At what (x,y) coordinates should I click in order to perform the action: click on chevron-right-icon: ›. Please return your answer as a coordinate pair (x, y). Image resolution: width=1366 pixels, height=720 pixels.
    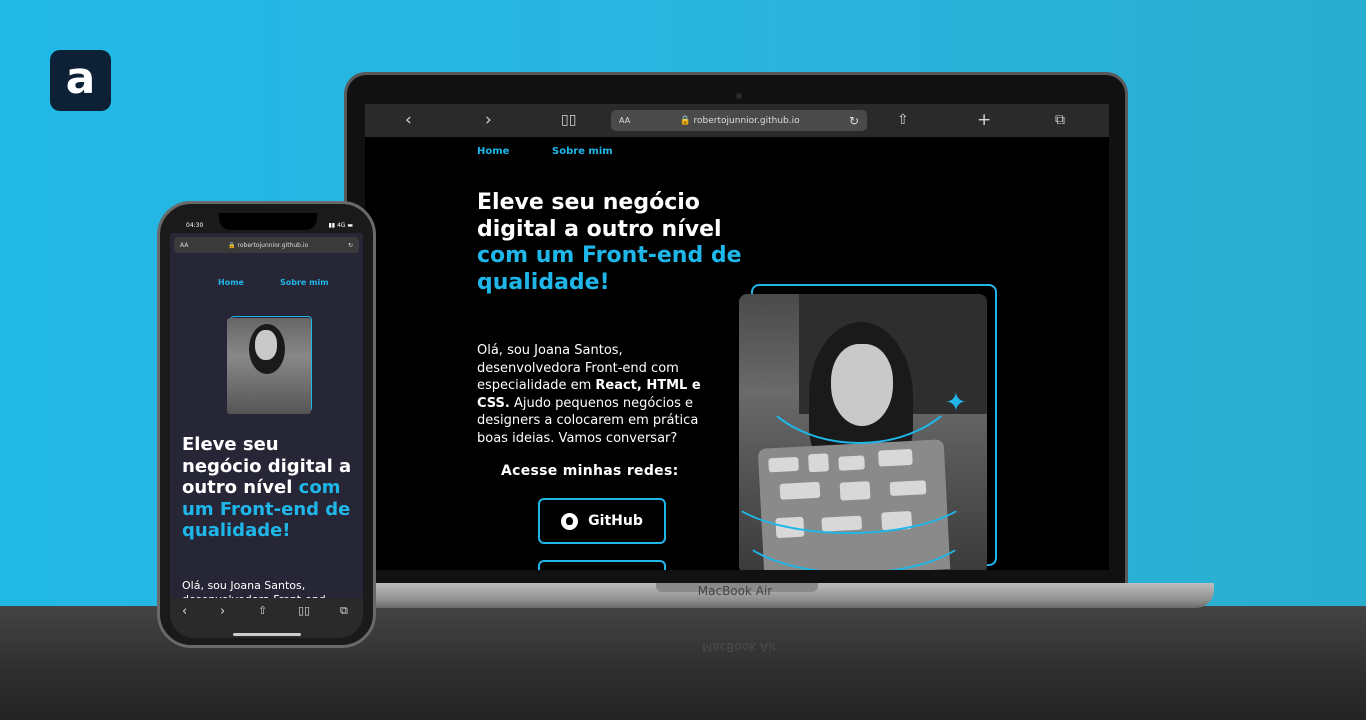
    Looking at the image, I should click on (488, 120).